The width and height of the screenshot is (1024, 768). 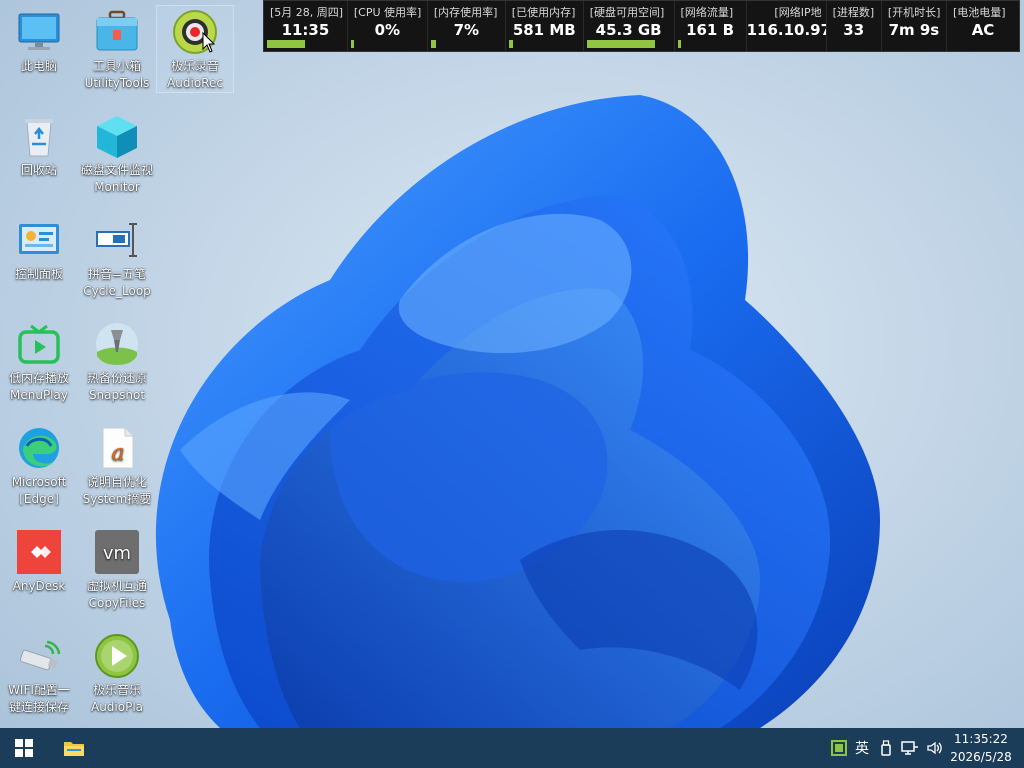 I want to click on svg-text: vm, so click(x=117, y=553).